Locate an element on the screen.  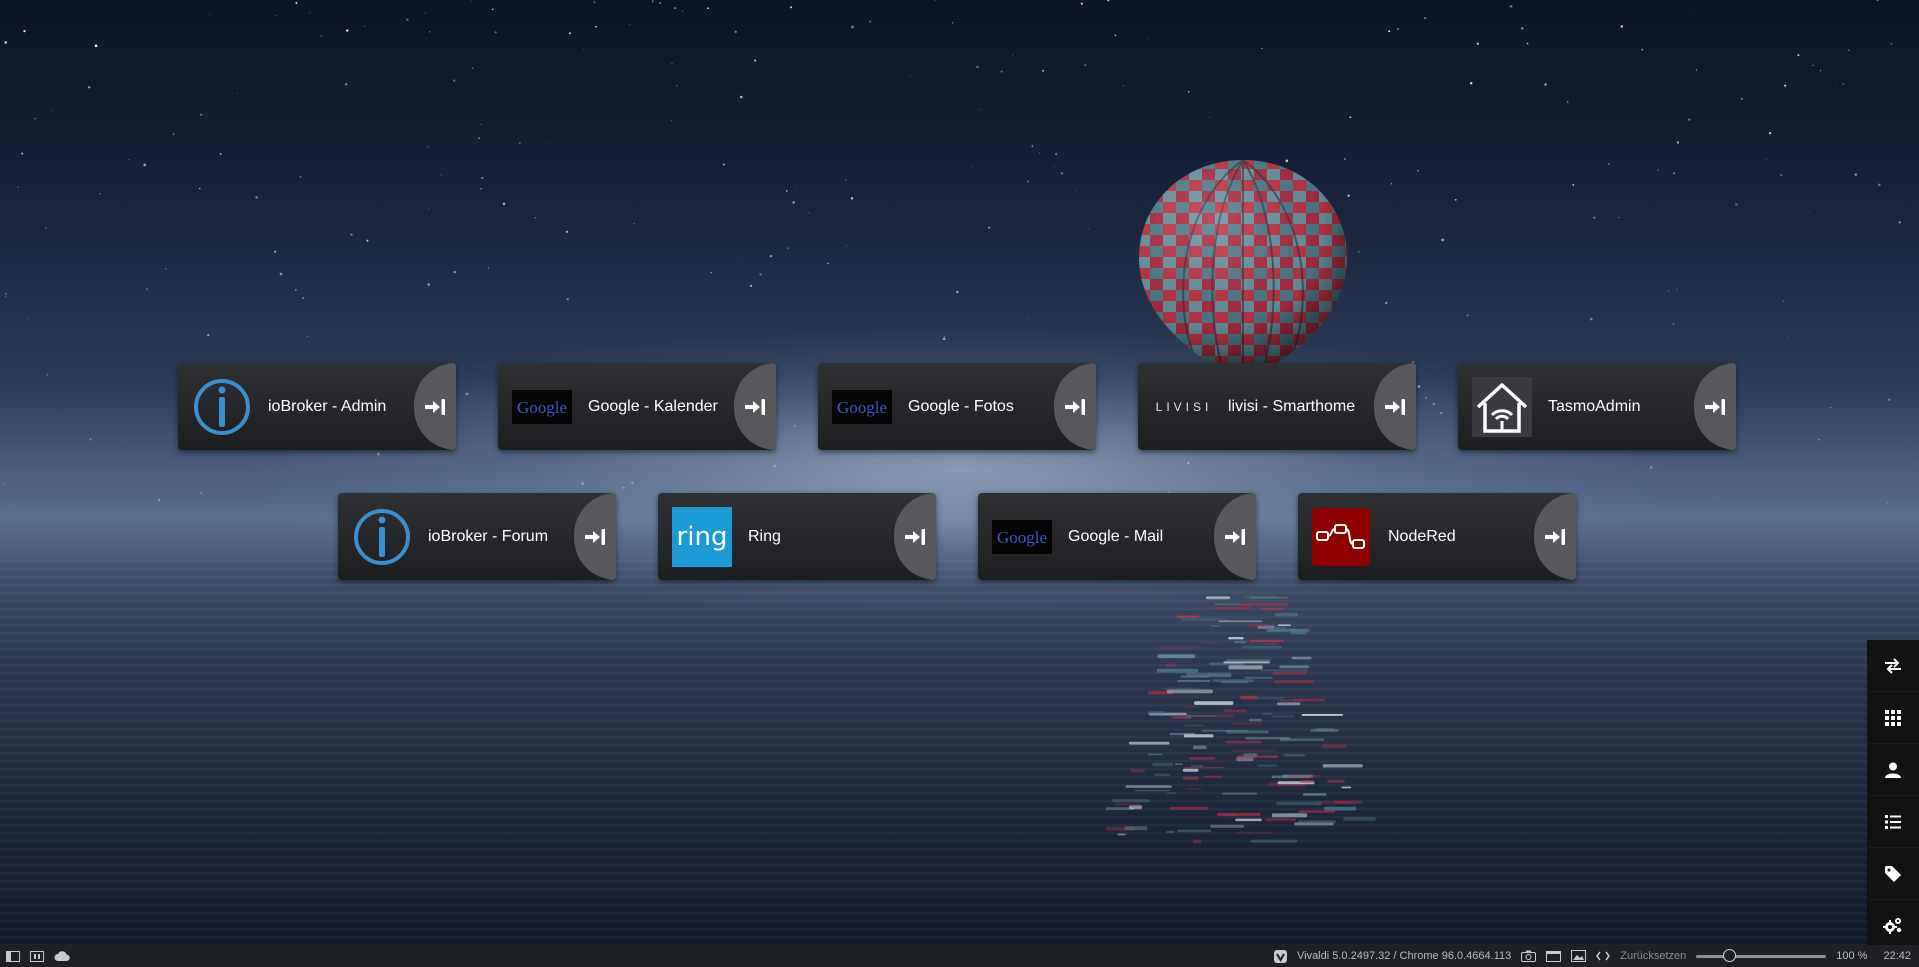
sidebar-swap-button is located at coordinates (1893, 666).